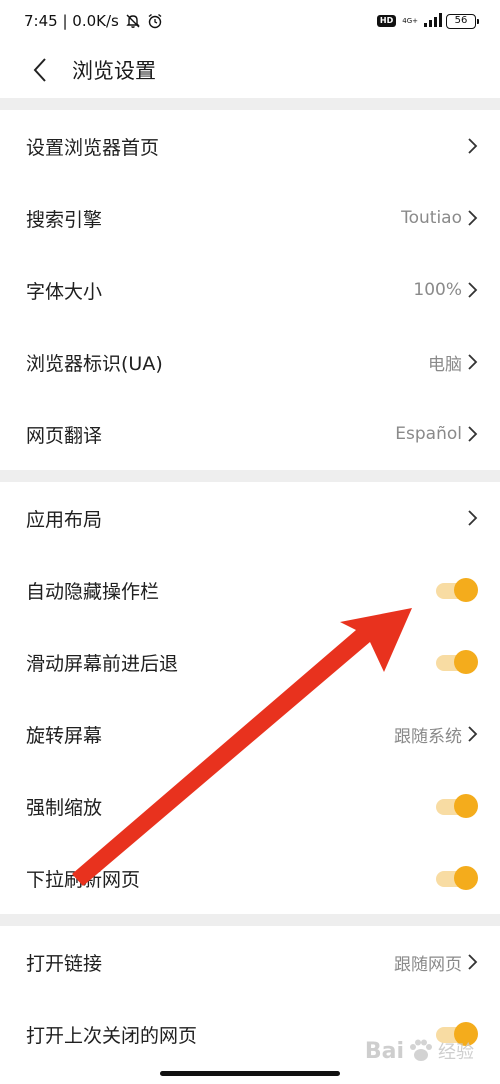 Image resolution: width=500 pixels, height=1084 pixels. What do you see at coordinates (71, 21) in the screenshot?
I see `status-time-speed: 7:45 | 0.0K/s` at bounding box center [71, 21].